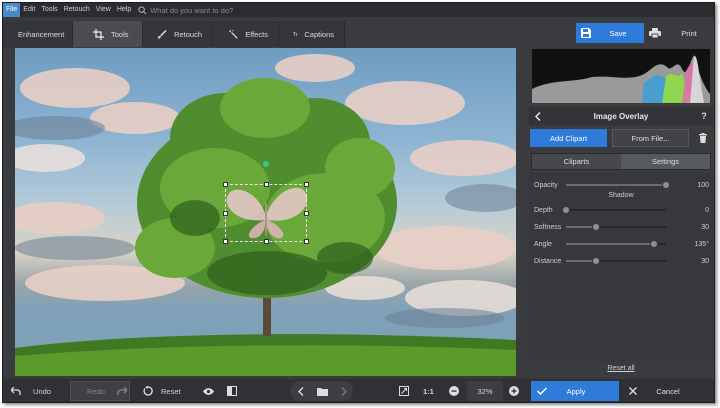  What do you see at coordinates (689, 33) in the screenshot?
I see `print-label: Print` at bounding box center [689, 33].